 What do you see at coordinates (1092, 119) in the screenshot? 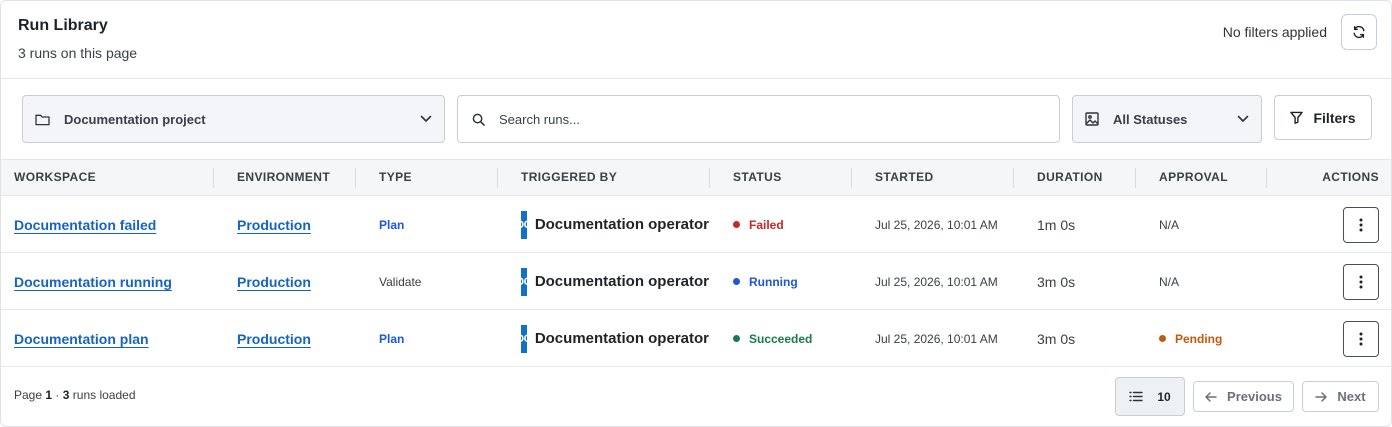
I see `image-icon` at bounding box center [1092, 119].